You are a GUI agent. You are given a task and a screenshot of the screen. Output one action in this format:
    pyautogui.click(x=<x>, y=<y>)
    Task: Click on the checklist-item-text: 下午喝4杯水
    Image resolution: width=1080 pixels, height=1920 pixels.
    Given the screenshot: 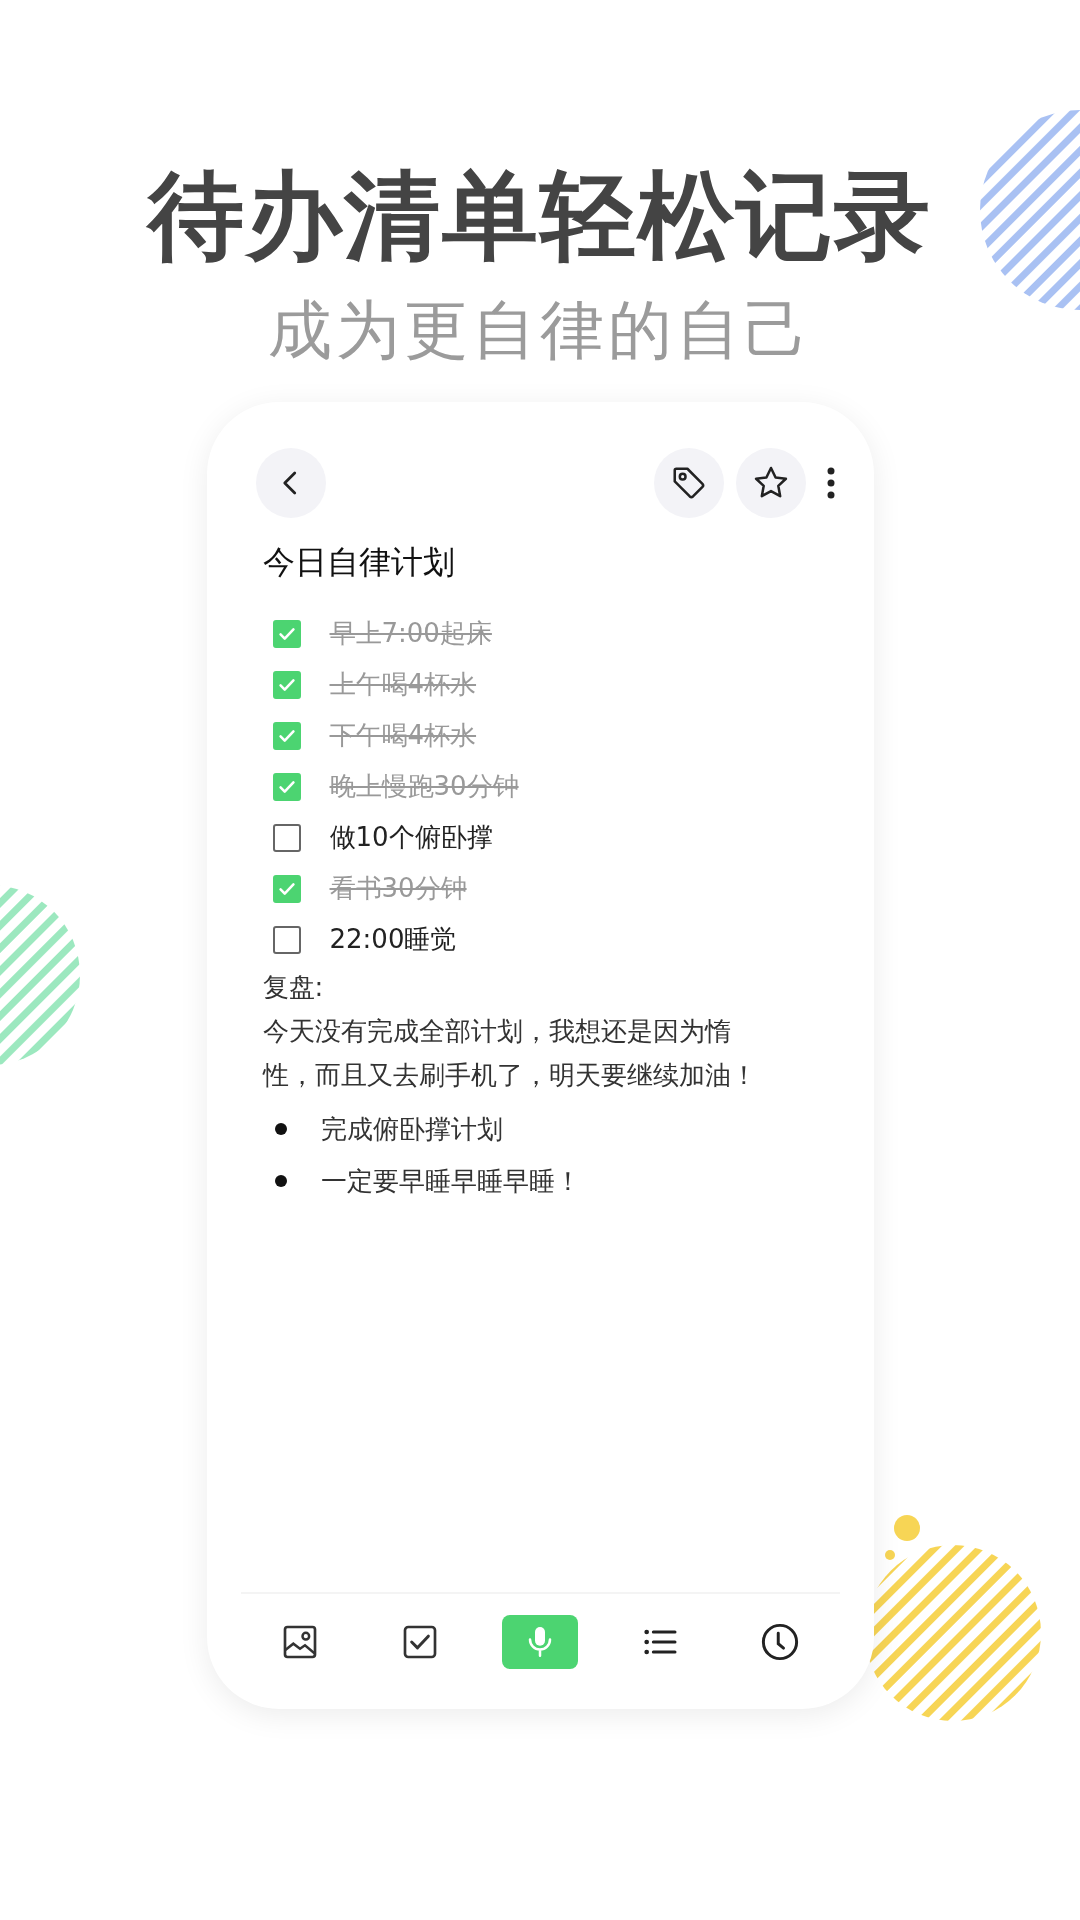 What is the action you would take?
    pyautogui.click(x=403, y=735)
    